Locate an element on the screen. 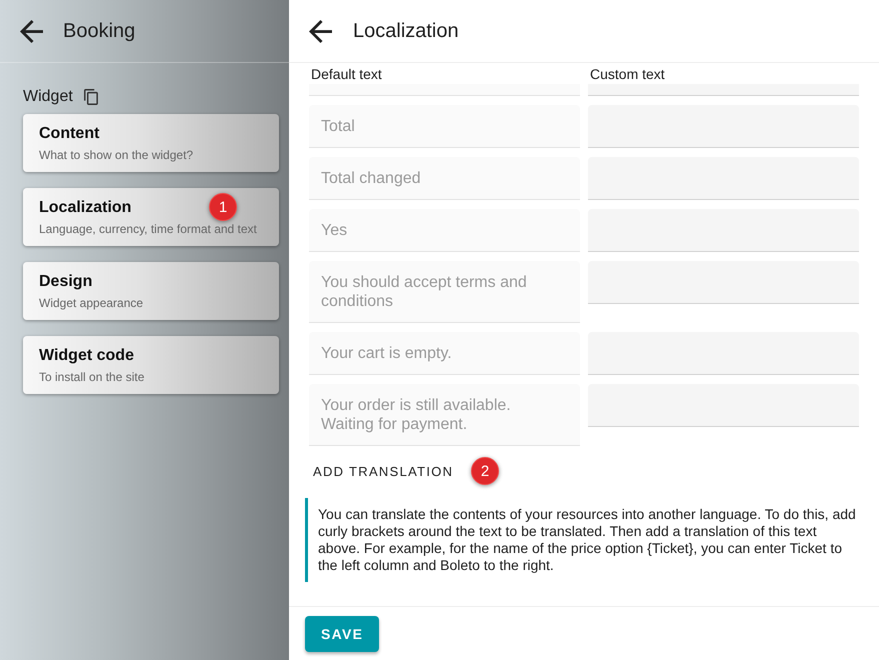 This screenshot has width=879, height=660. panel-title: Booking is located at coordinates (99, 31).